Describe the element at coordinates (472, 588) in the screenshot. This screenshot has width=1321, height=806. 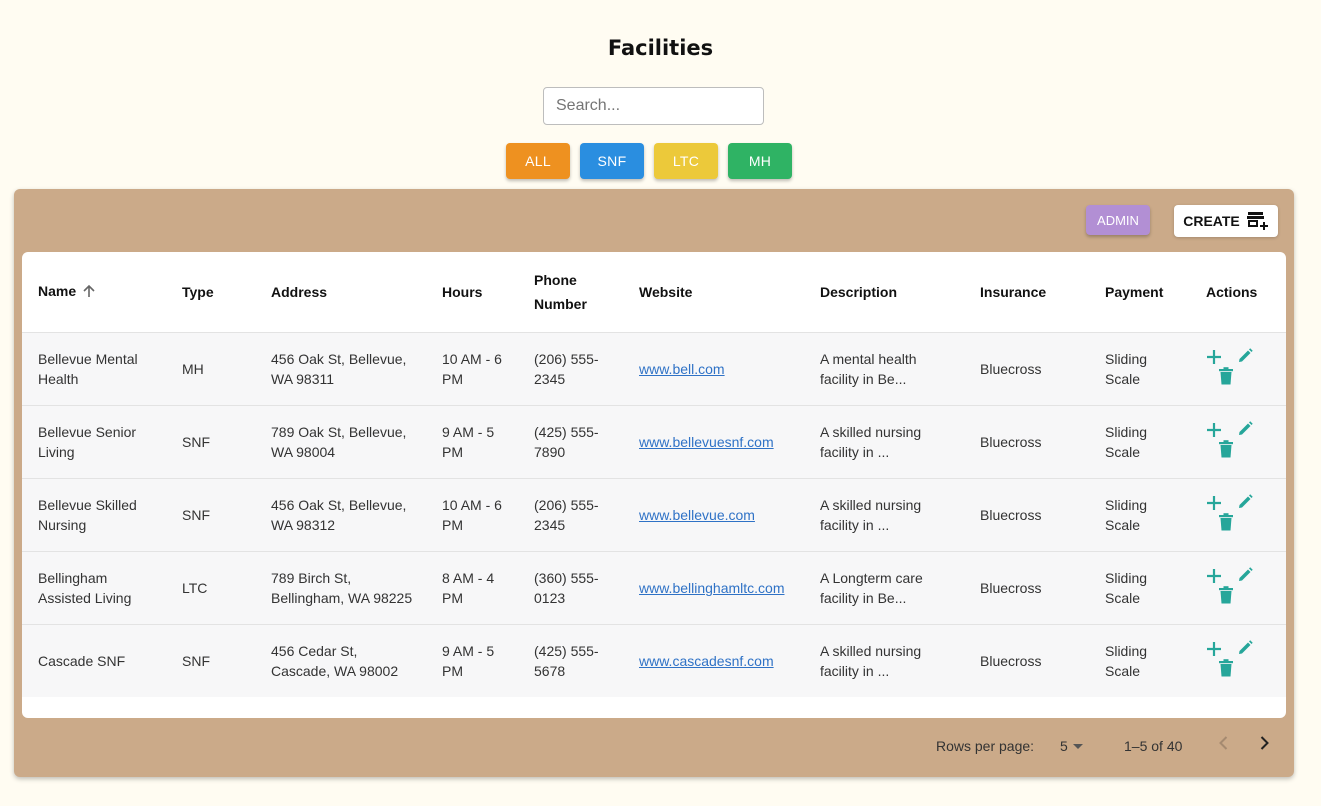
I see `cell-hours: 8 AM - 4 PM` at that location.